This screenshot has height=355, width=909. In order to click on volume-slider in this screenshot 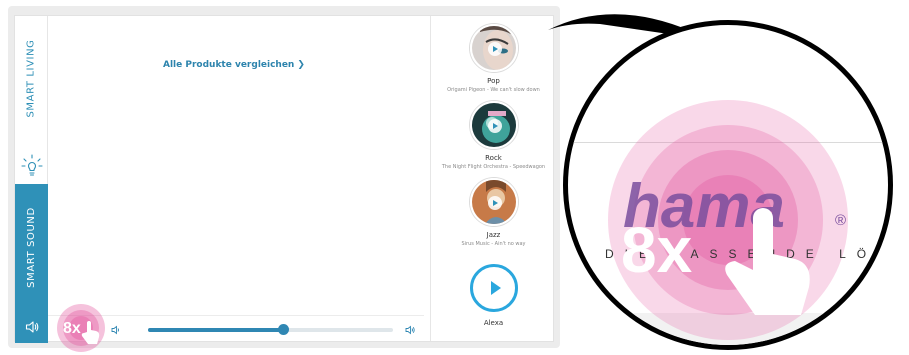, I will do `click(270, 329)`.